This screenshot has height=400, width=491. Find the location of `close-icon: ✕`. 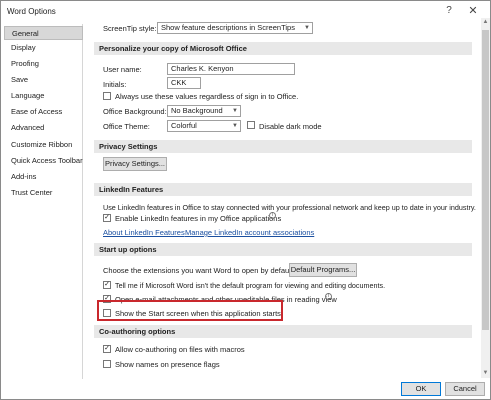

close-icon: ✕ is located at coordinates (473, 11).